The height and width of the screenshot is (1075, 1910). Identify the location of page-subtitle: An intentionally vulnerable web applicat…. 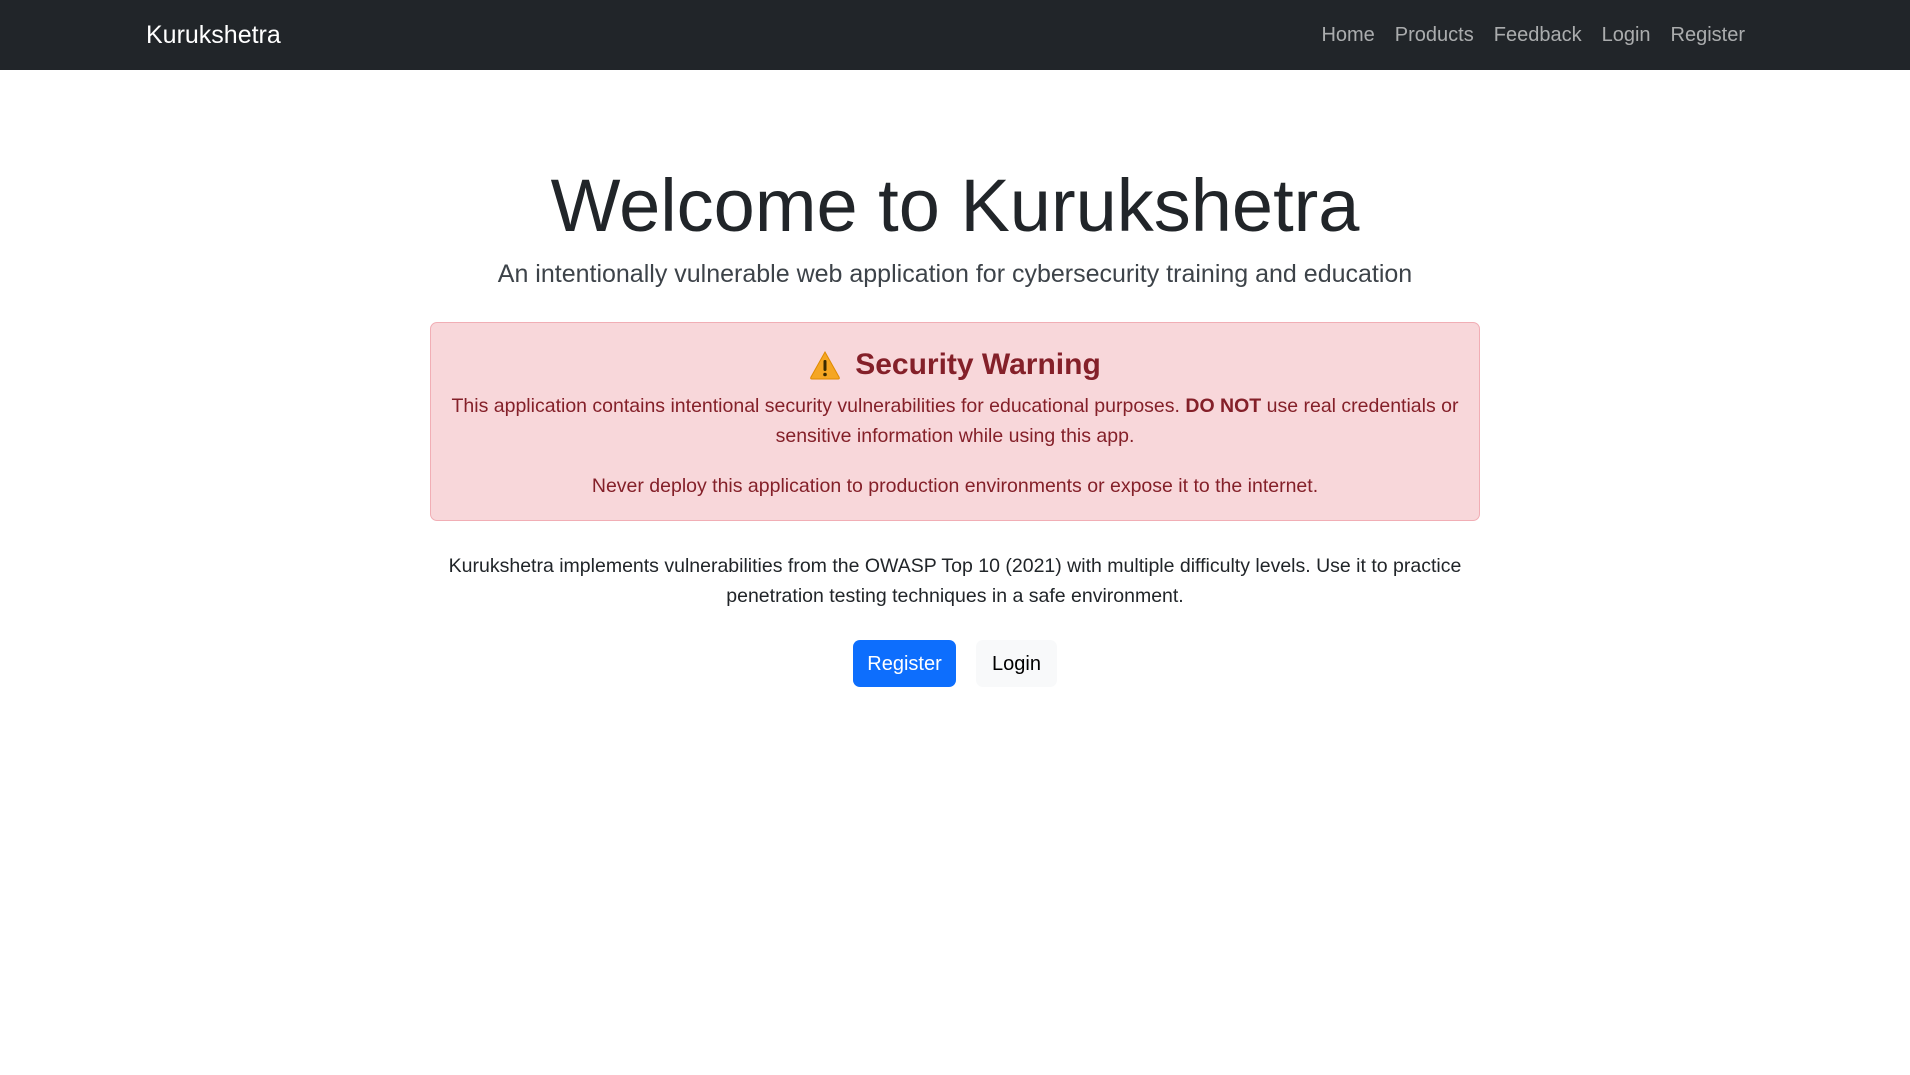
(955, 274).